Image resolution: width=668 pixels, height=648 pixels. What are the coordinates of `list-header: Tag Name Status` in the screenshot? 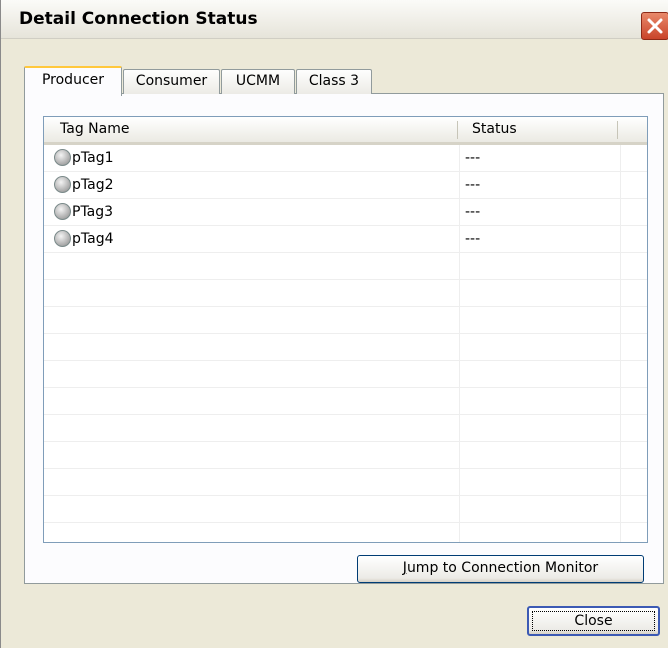 It's located at (345, 131).